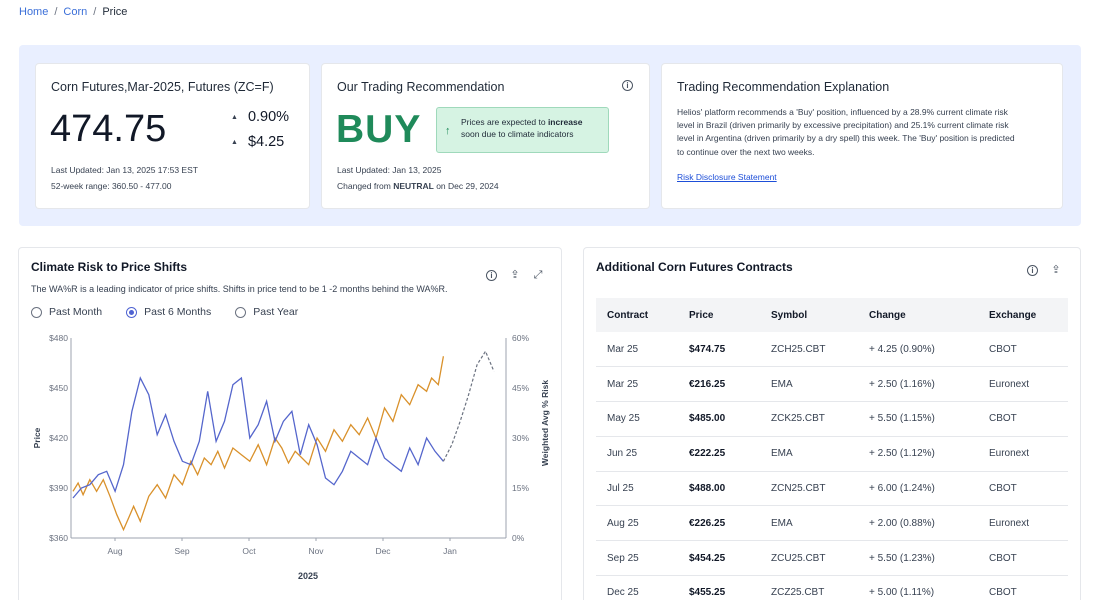 The width and height of the screenshot is (1095, 600). Describe the element at coordinates (466, 186) in the screenshot. I see `changed-post: on Dec 29, 2024` at that location.